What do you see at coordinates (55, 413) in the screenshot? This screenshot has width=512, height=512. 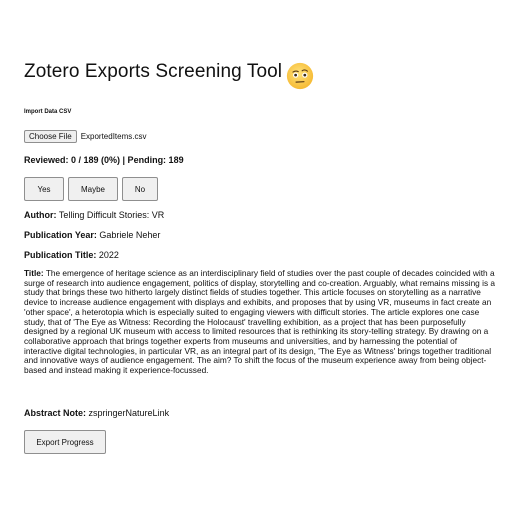 I see `abstract-note-label: Abstract Note:` at bounding box center [55, 413].